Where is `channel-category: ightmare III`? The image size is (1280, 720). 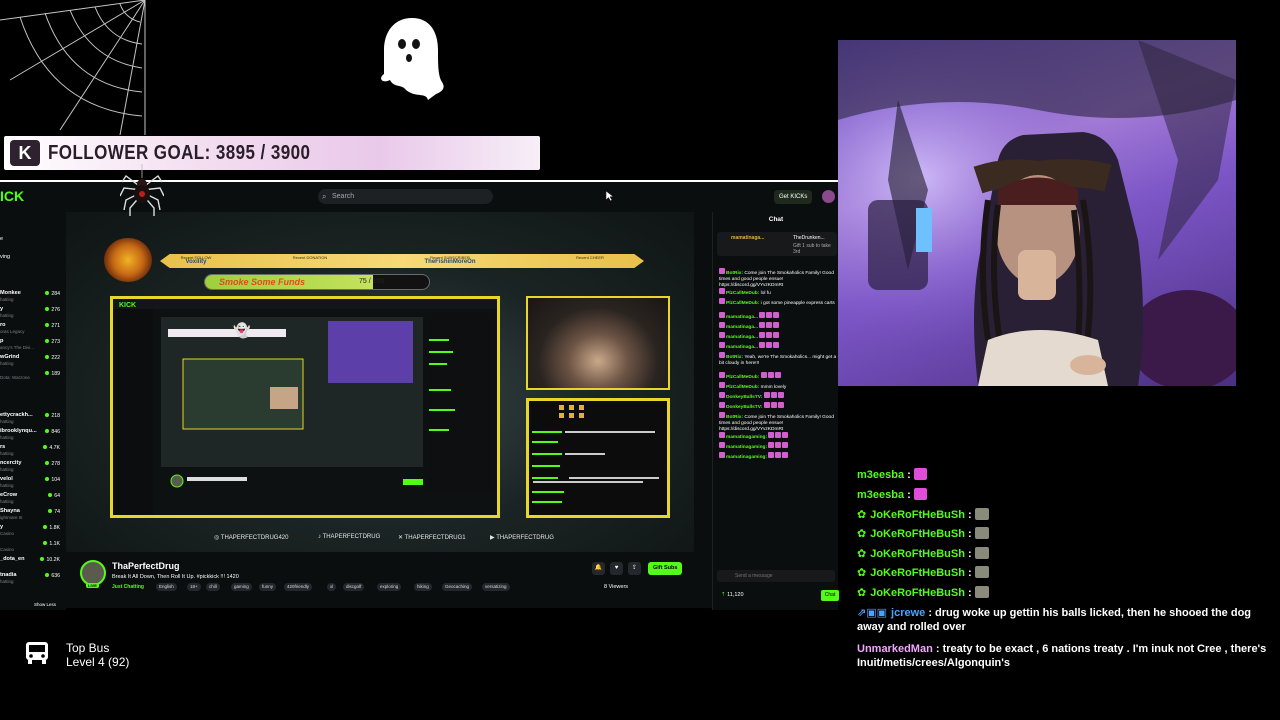 channel-category: ightmare III is located at coordinates (11, 517).